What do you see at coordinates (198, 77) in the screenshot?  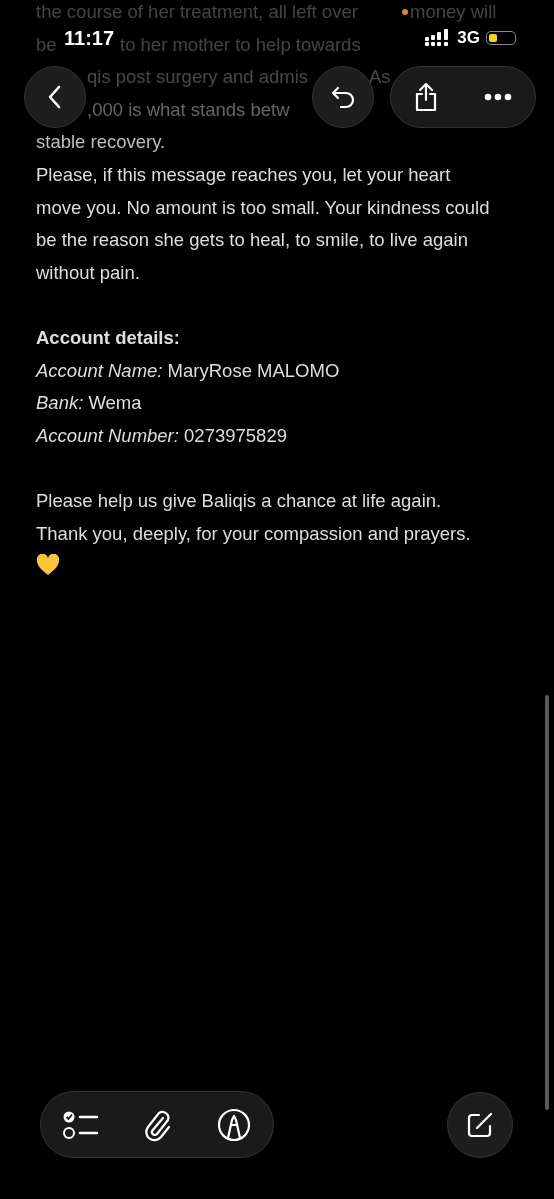 I see `note-text: qis post surgery and admis` at bounding box center [198, 77].